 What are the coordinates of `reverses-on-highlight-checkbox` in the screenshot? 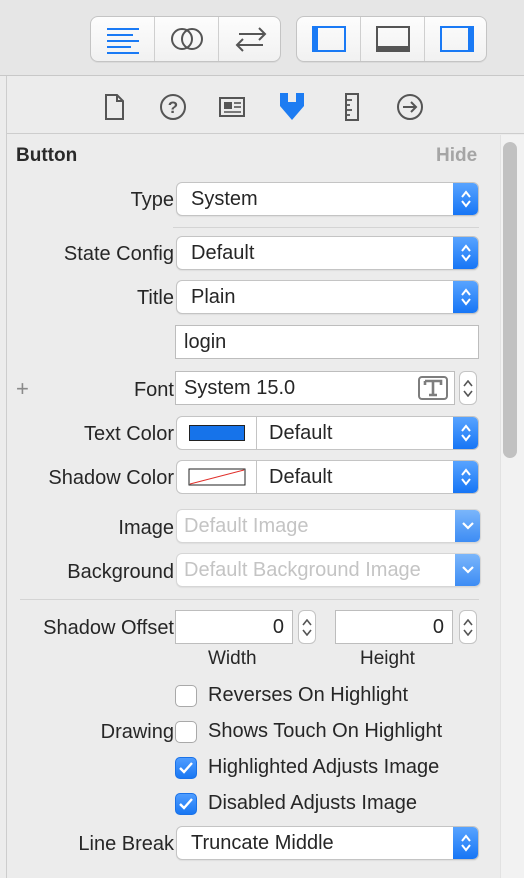 It's located at (186, 696).